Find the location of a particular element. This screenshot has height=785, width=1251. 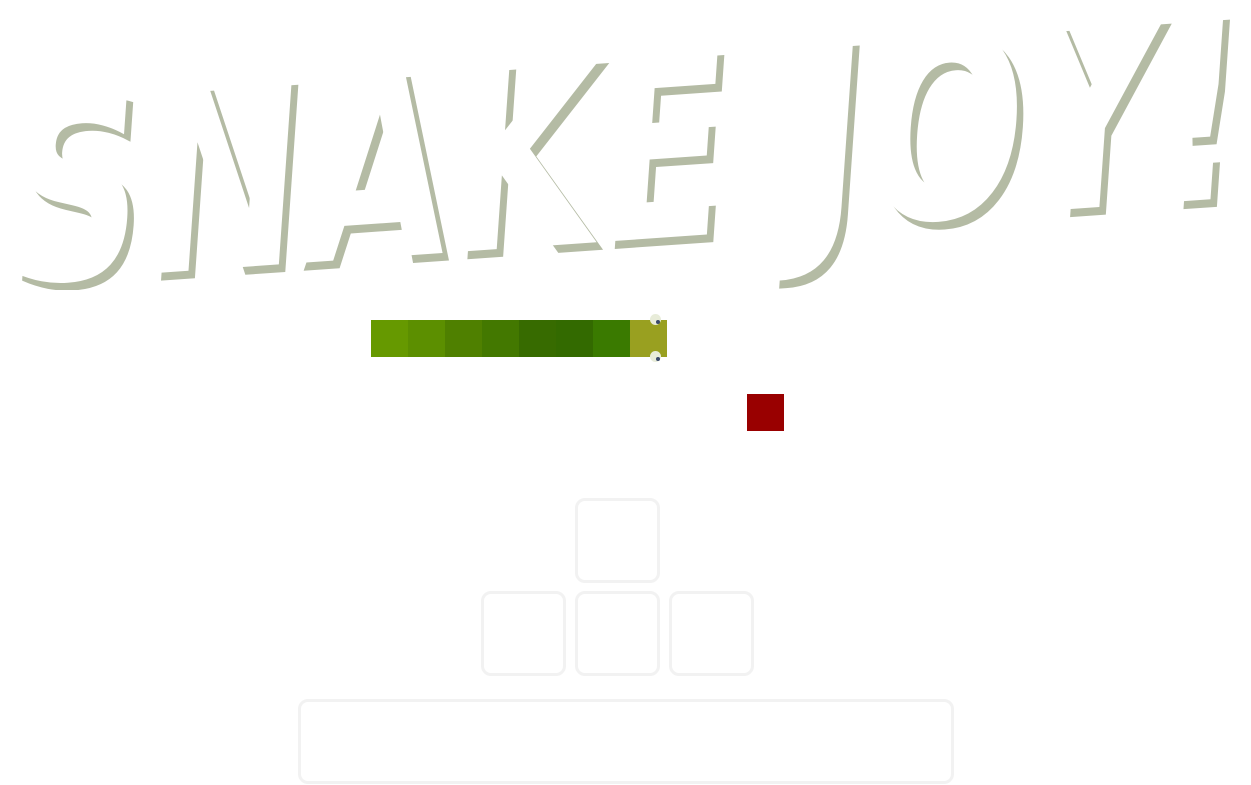

snake-eye-bottom is located at coordinates (655, 356).